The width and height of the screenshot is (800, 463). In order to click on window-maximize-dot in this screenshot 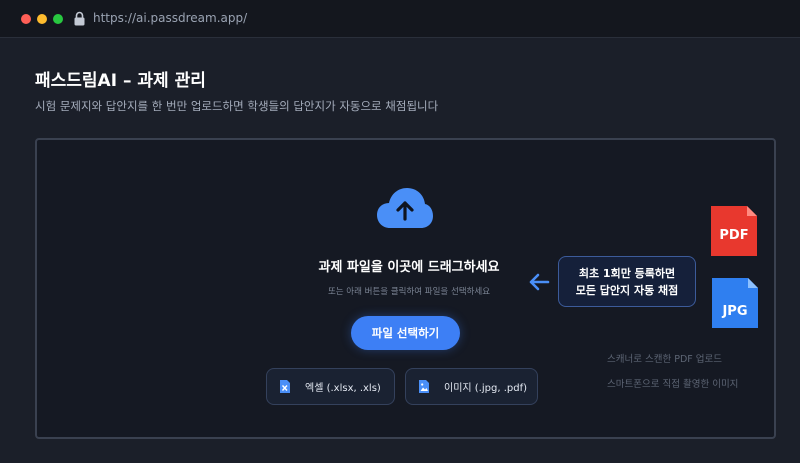, I will do `click(58, 19)`.